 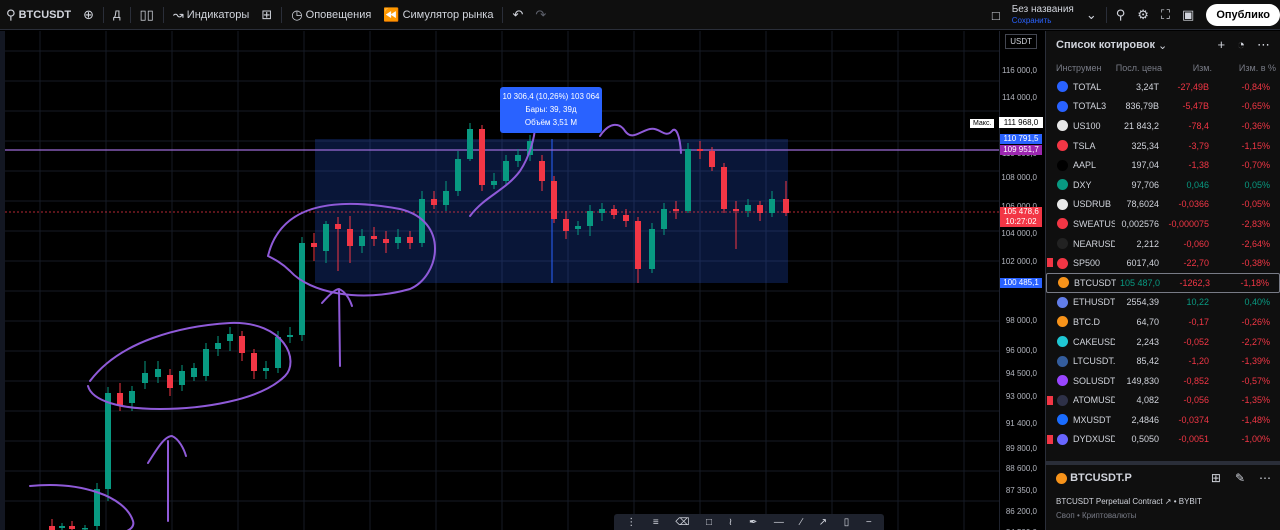 What do you see at coordinates (116, 15) in the screenshot?
I see `interval-button: Д` at bounding box center [116, 15].